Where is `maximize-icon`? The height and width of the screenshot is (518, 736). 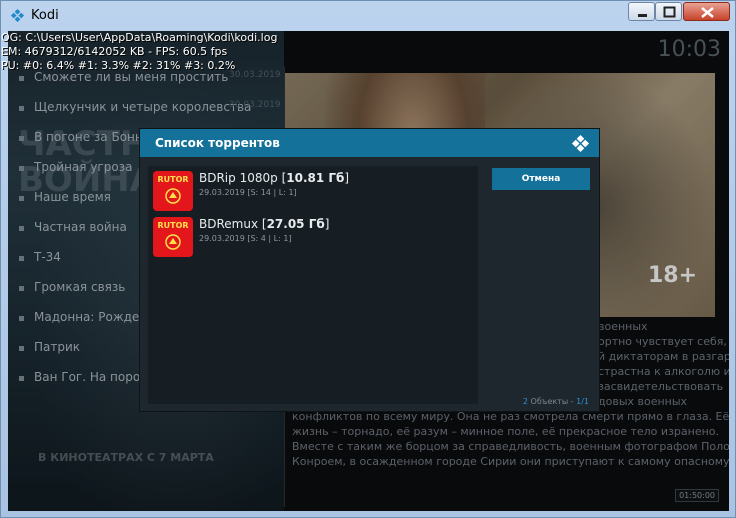
maximize-icon is located at coordinates (669, 12).